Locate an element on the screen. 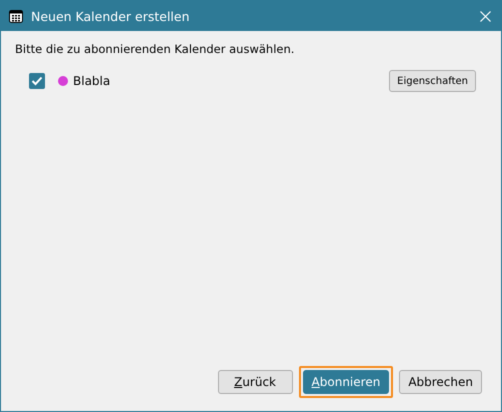 This screenshot has height=412, width=502. window-title: Neuen Kalender erstellen is located at coordinates (111, 16).